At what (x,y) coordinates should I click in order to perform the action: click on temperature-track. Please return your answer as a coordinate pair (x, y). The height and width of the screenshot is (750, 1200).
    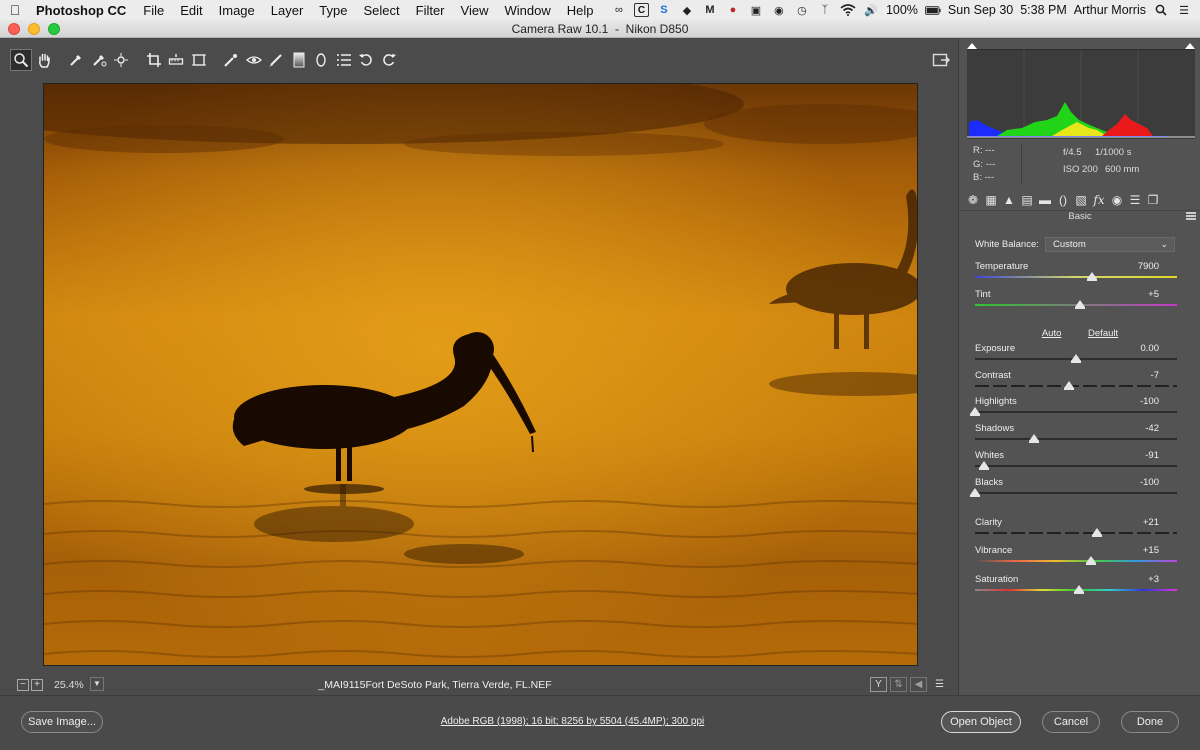
    Looking at the image, I should click on (1076, 277).